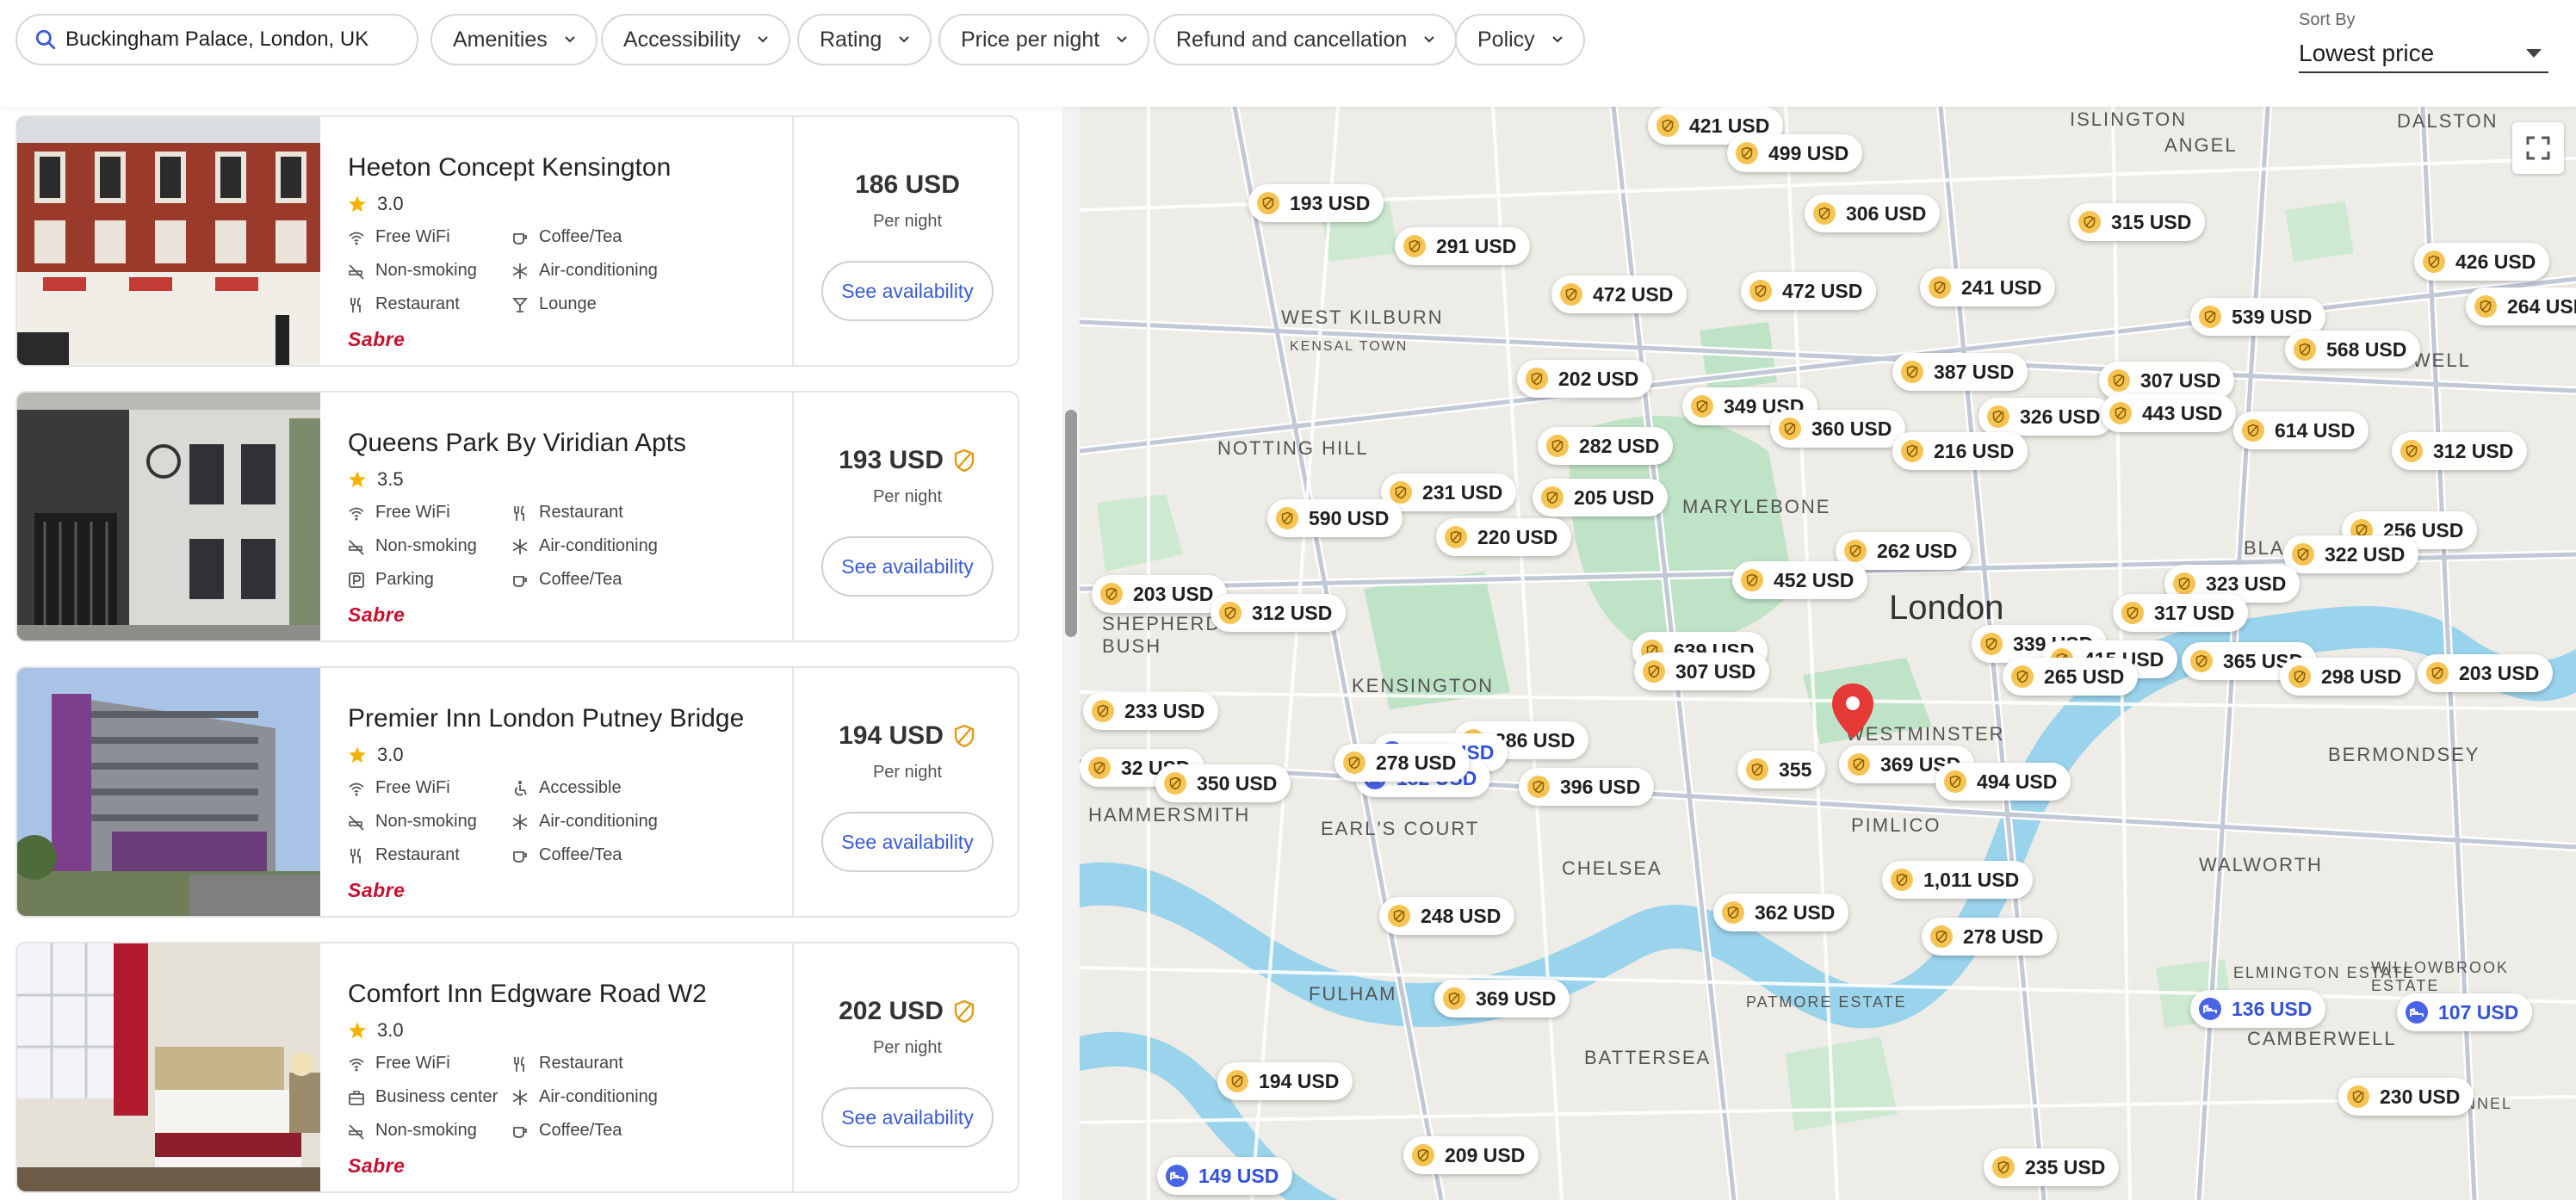  Describe the element at coordinates (1958, 880) in the screenshot. I see `price-pin: 1,011 USD` at that location.